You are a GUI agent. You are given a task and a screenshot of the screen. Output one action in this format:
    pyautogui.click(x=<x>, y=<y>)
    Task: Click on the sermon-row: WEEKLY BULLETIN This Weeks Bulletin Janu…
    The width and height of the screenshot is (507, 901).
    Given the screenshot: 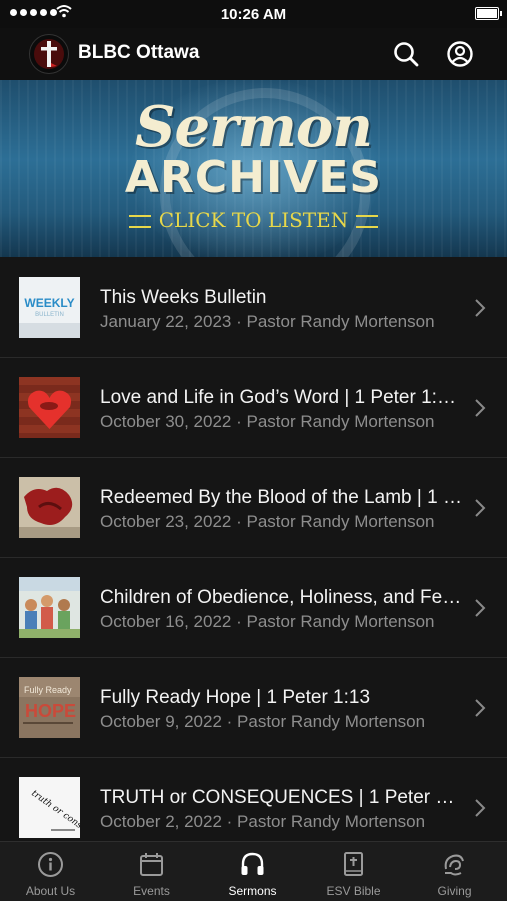 What is the action you would take?
    pyautogui.click(x=253, y=308)
    